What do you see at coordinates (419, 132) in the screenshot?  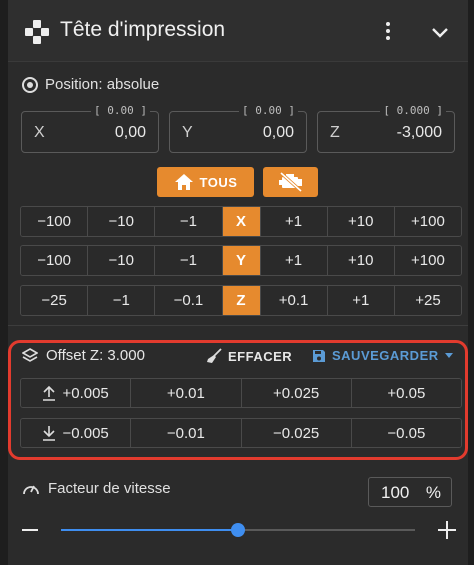 I see `z-value: -3,000` at bounding box center [419, 132].